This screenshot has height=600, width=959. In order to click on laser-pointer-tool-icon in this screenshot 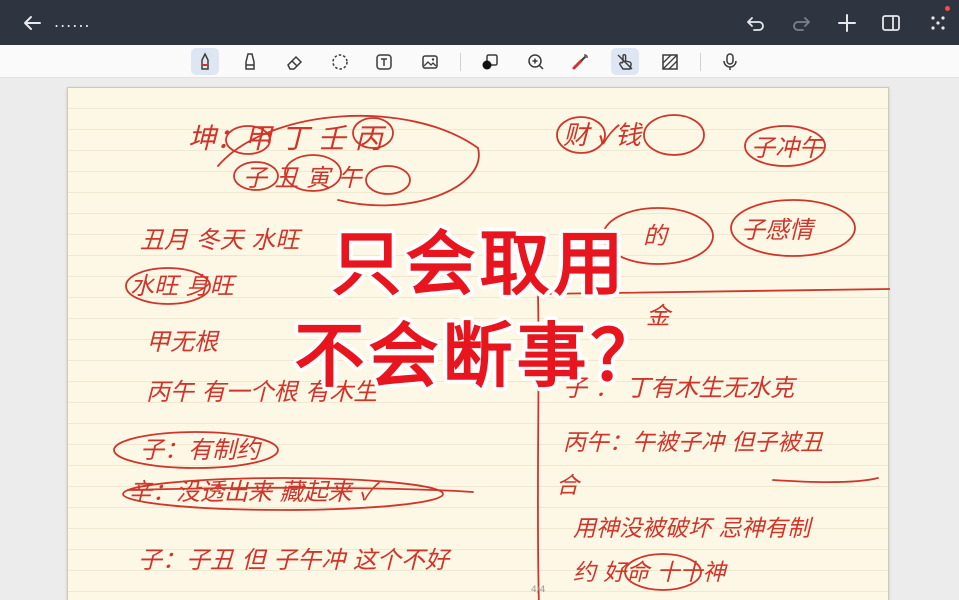, I will do `click(580, 61)`.